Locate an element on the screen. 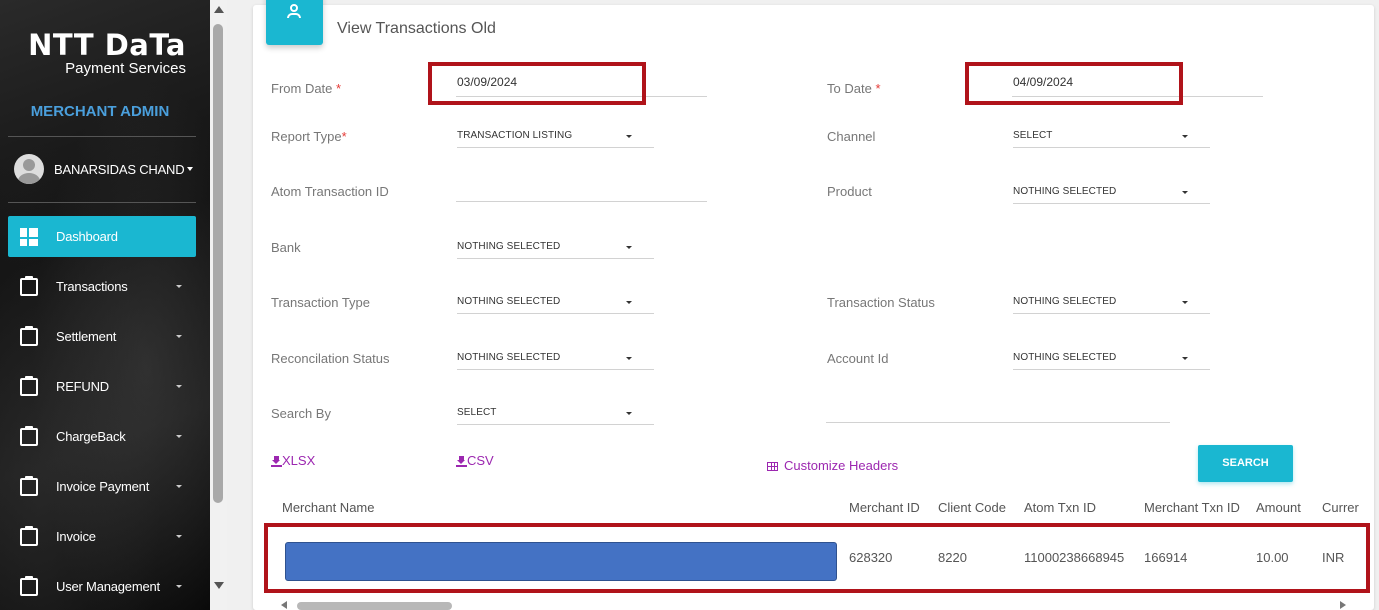  page-title: View Transactions Old is located at coordinates (416, 28).